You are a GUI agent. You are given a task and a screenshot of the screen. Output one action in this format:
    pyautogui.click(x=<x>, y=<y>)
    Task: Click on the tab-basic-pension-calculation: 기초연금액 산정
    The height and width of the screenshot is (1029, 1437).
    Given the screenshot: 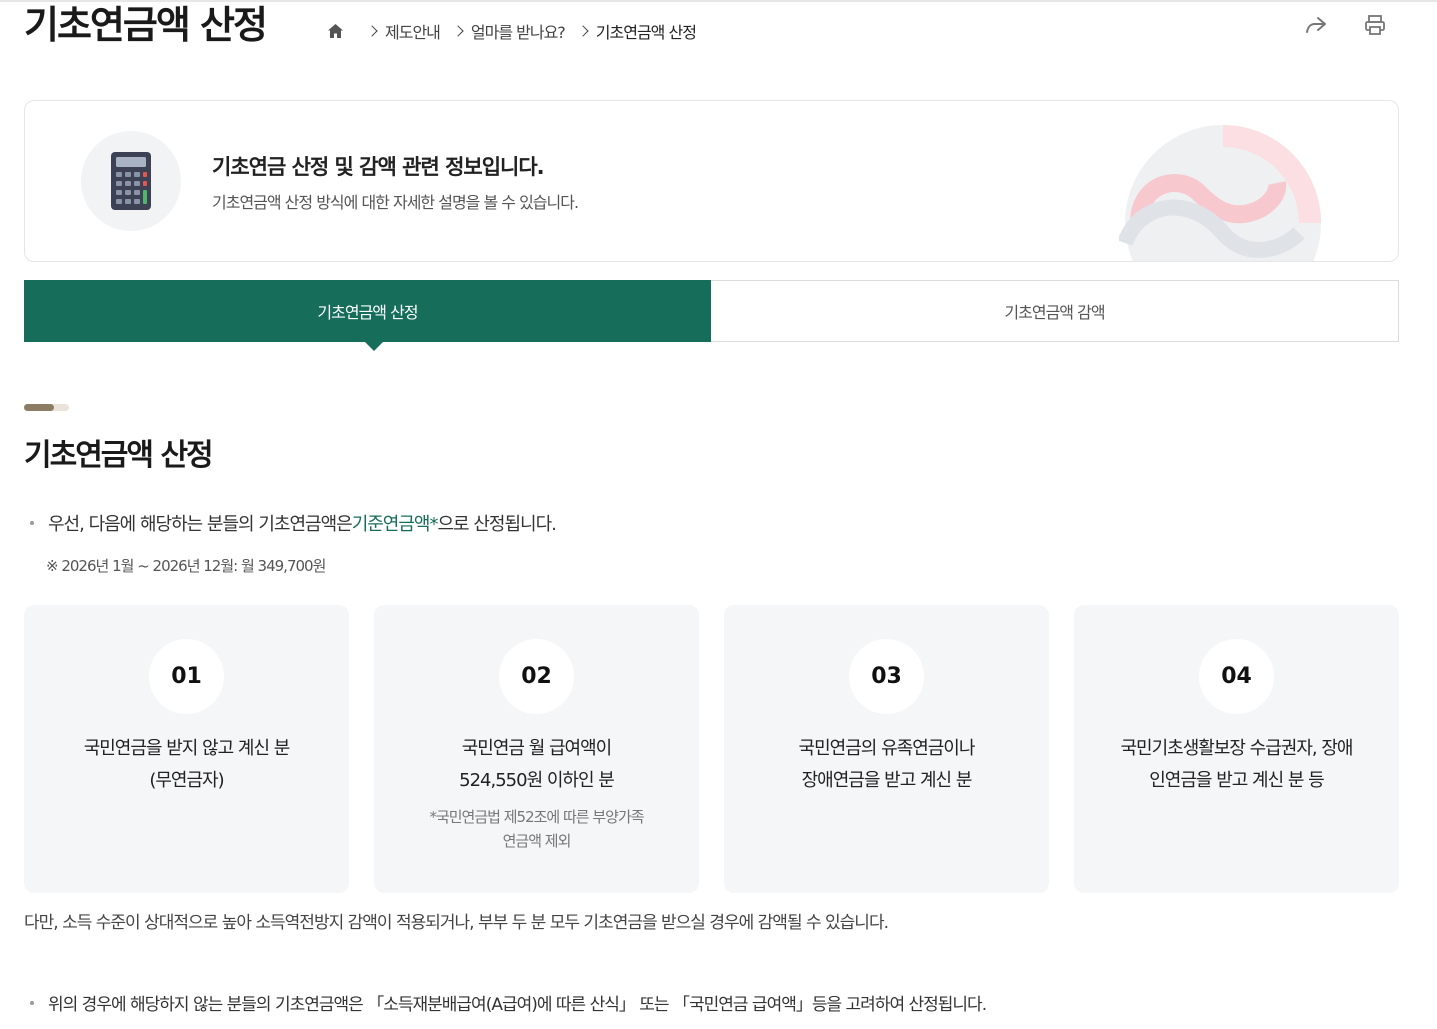 What is the action you would take?
    pyautogui.click(x=367, y=315)
    